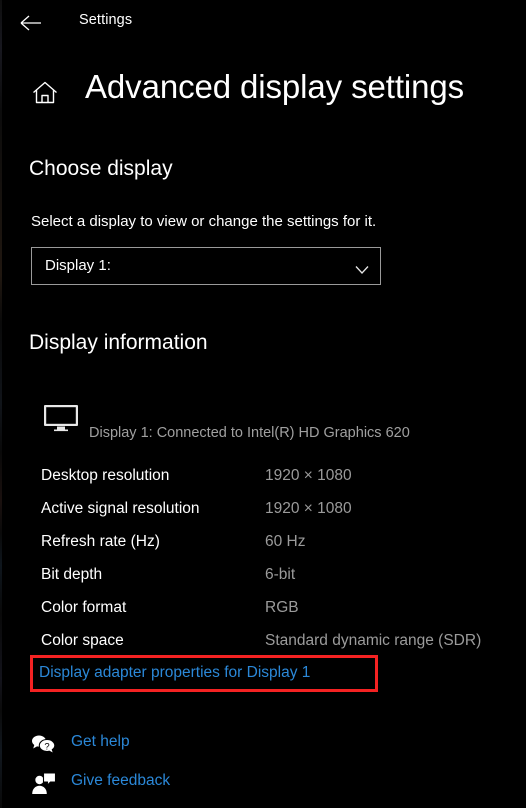  Describe the element at coordinates (118, 342) in the screenshot. I see `display-information-heading: Display information` at that location.